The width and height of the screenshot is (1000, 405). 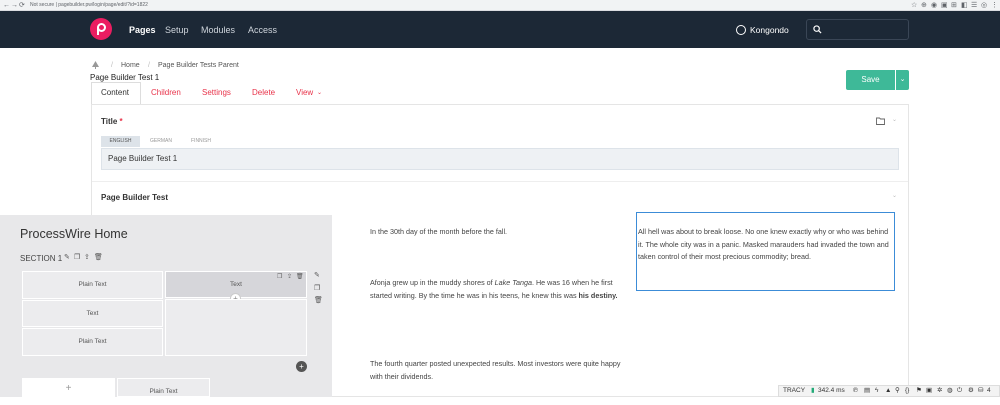 I want to click on title-label-text: Title, so click(x=109, y=121).